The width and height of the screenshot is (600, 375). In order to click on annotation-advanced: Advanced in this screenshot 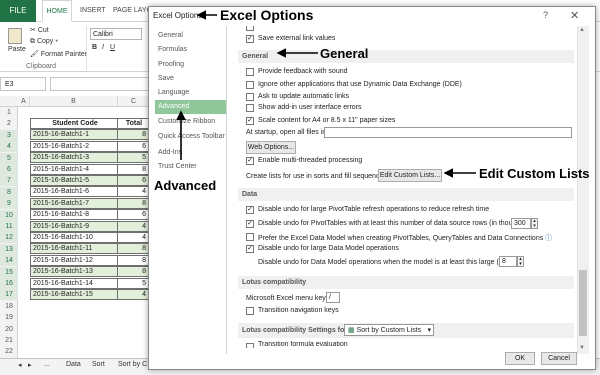, I will do `click(185, 185)`.